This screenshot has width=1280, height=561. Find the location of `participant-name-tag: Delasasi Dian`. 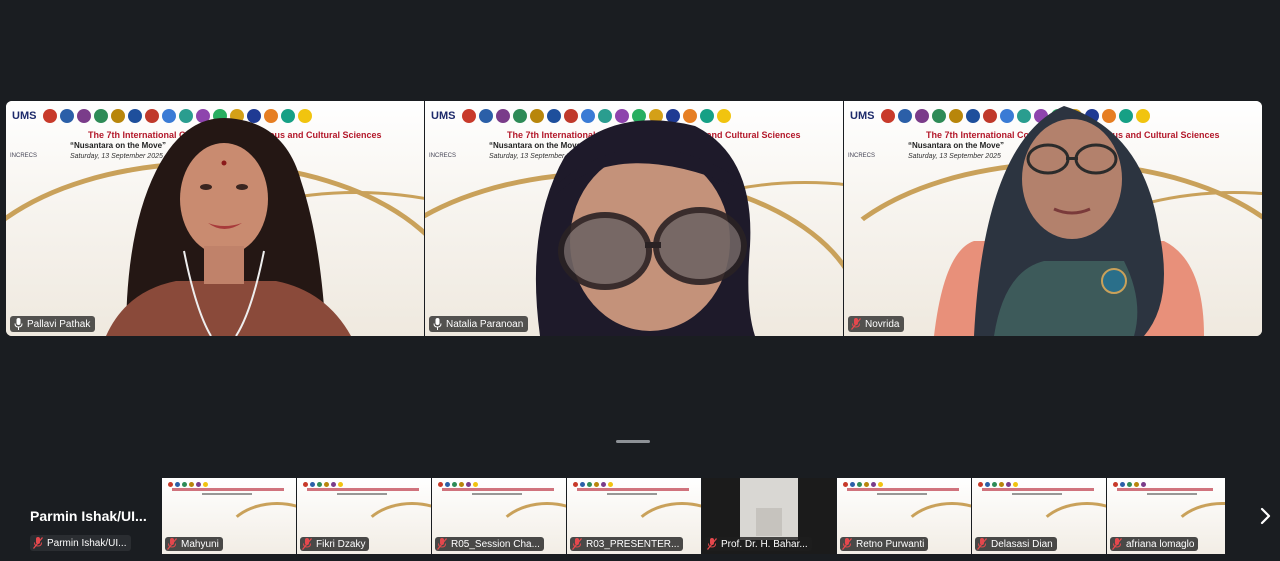

participant-name-tag: Delasasi Dian is located at coordinates (1016, 544).